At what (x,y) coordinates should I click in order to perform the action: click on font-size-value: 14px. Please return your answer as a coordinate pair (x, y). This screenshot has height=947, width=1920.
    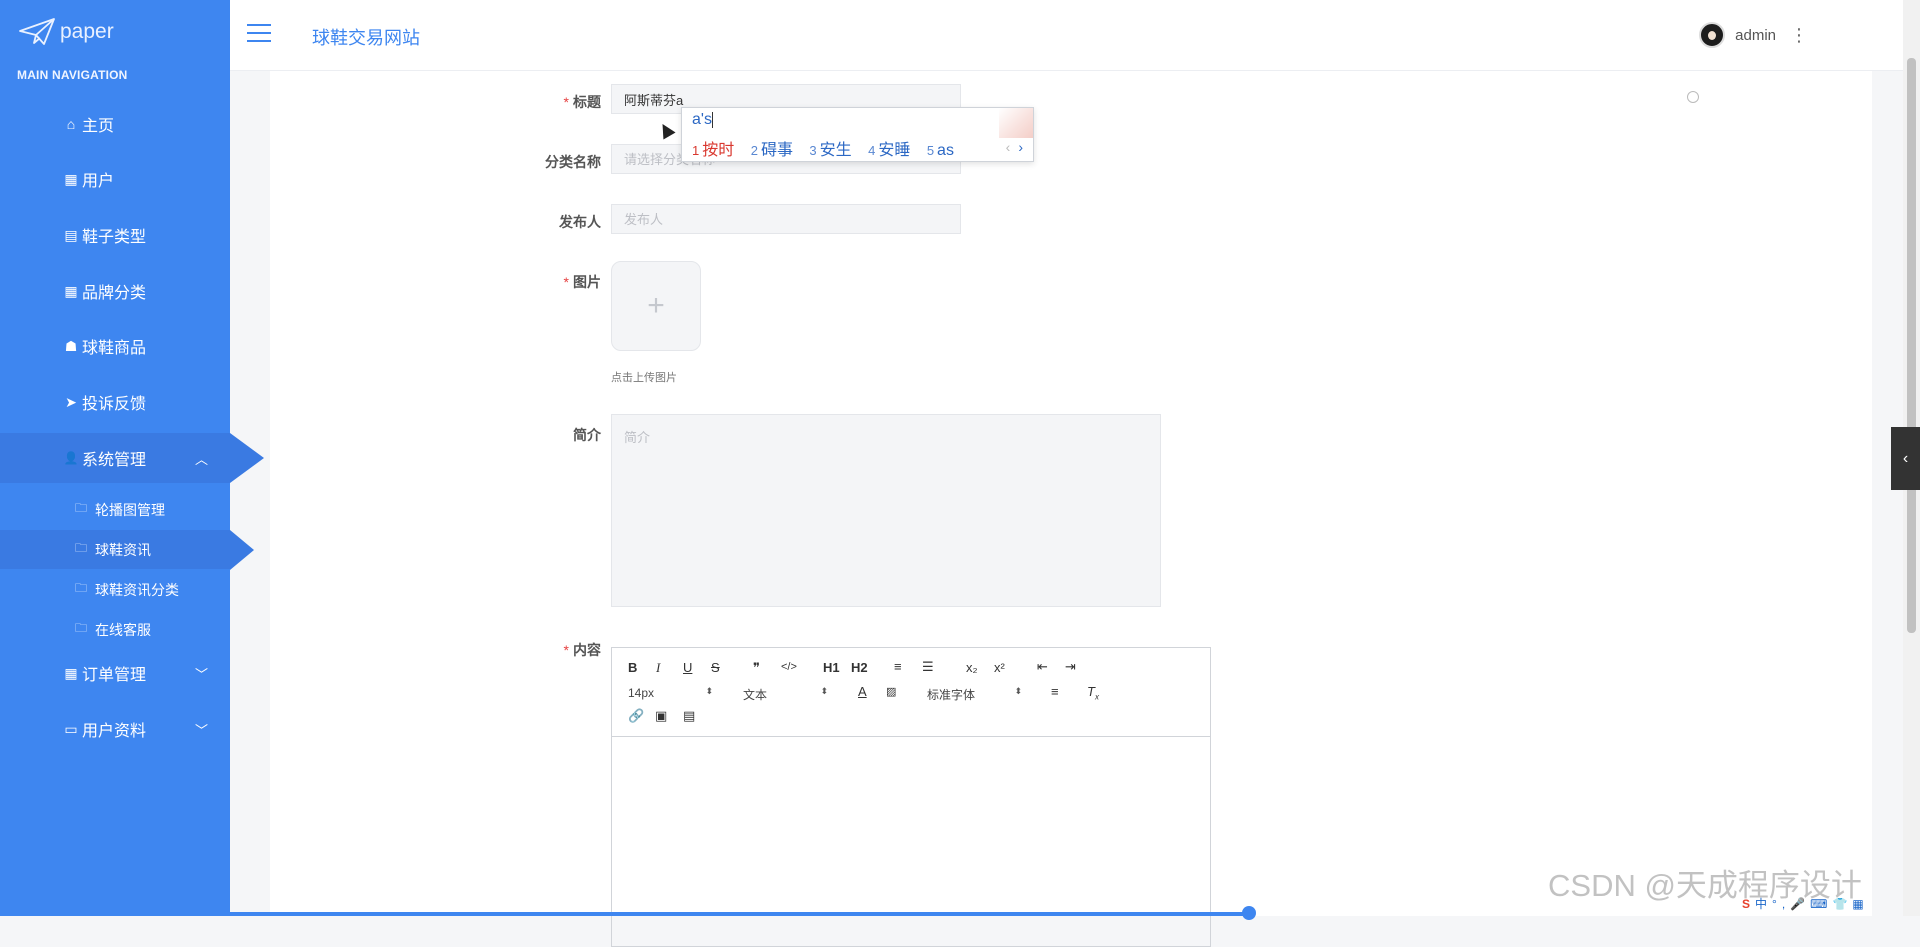
    Looking at the image, I should click on (641, 693).